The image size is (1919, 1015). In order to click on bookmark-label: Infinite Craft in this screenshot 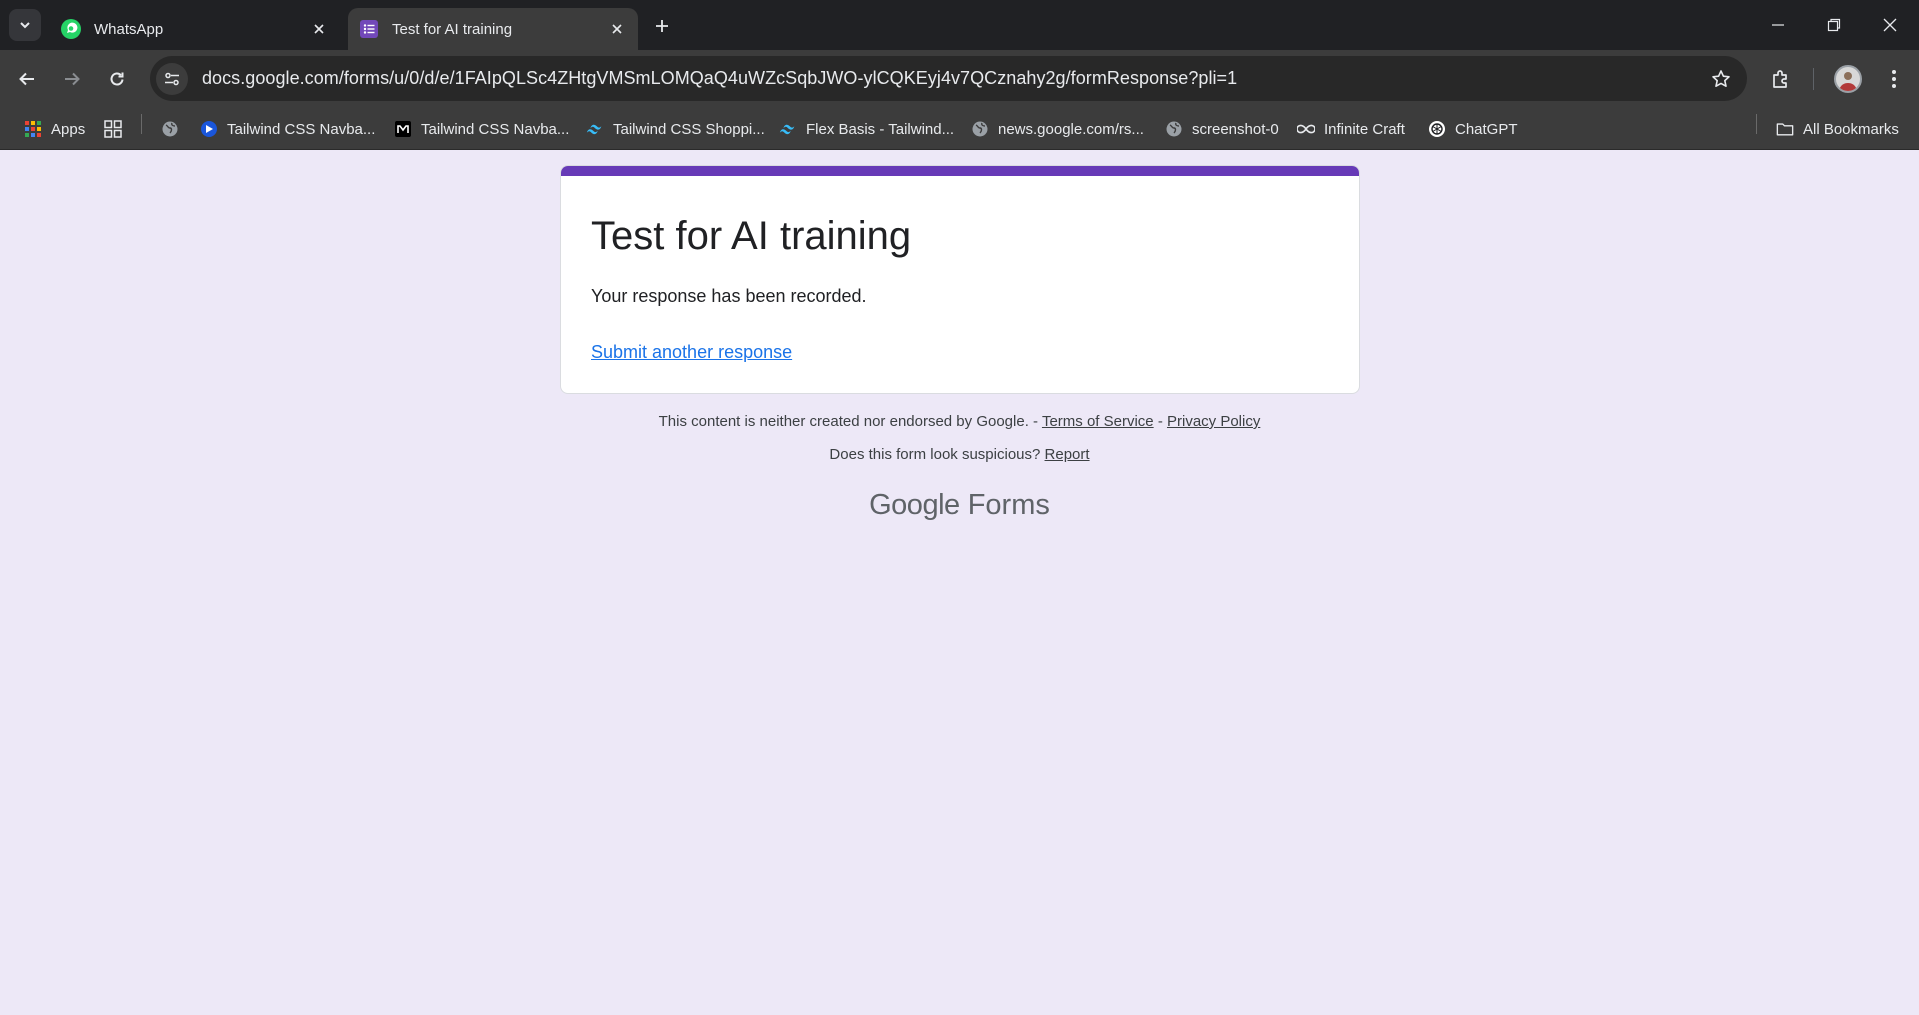, I will do `click(1364, 129)`.